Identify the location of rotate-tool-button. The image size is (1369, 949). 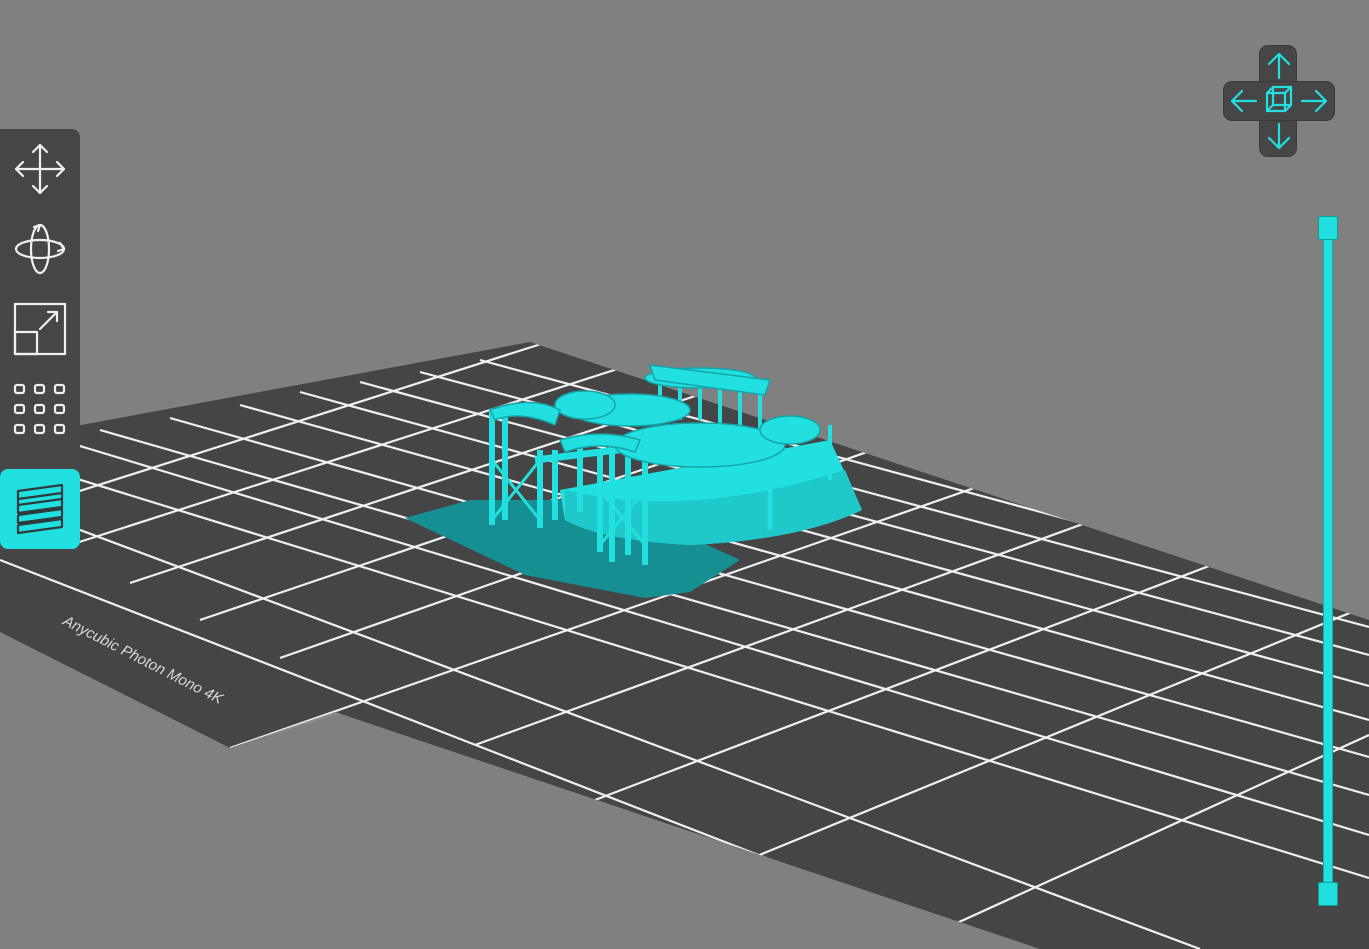
(40, 249).